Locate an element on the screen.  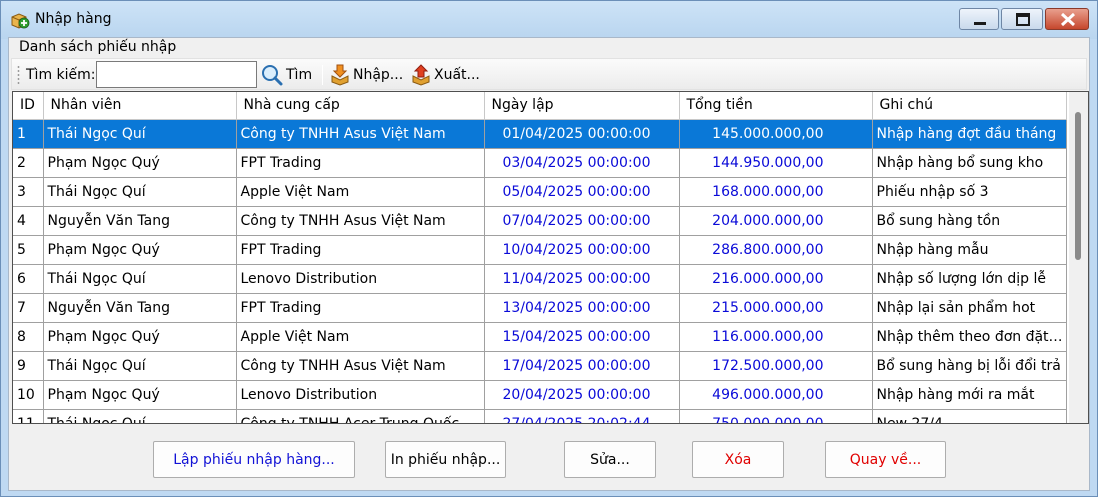
cell-total: 204.000.000,00 is located at coordinates (776, 221).